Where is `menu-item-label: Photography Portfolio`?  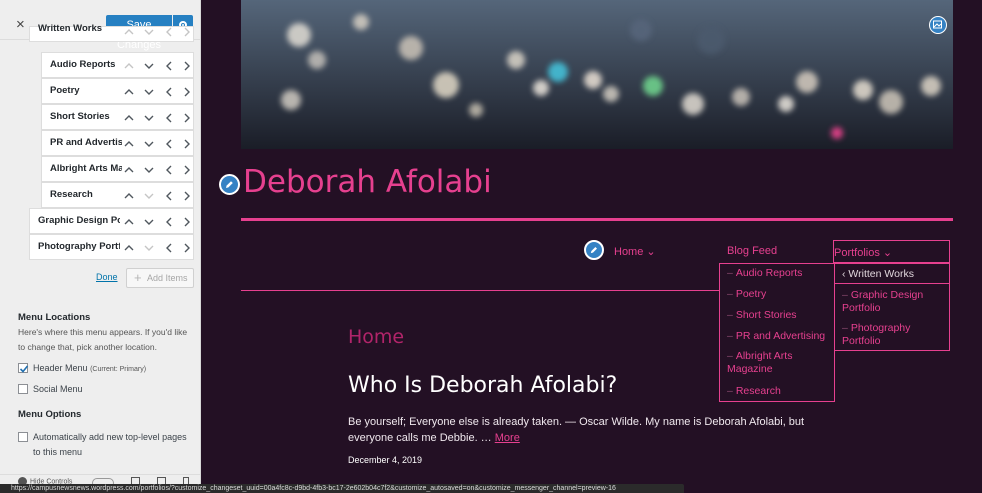 menu-item-label: Photography Portfolio is located at coordinates (79, 246).